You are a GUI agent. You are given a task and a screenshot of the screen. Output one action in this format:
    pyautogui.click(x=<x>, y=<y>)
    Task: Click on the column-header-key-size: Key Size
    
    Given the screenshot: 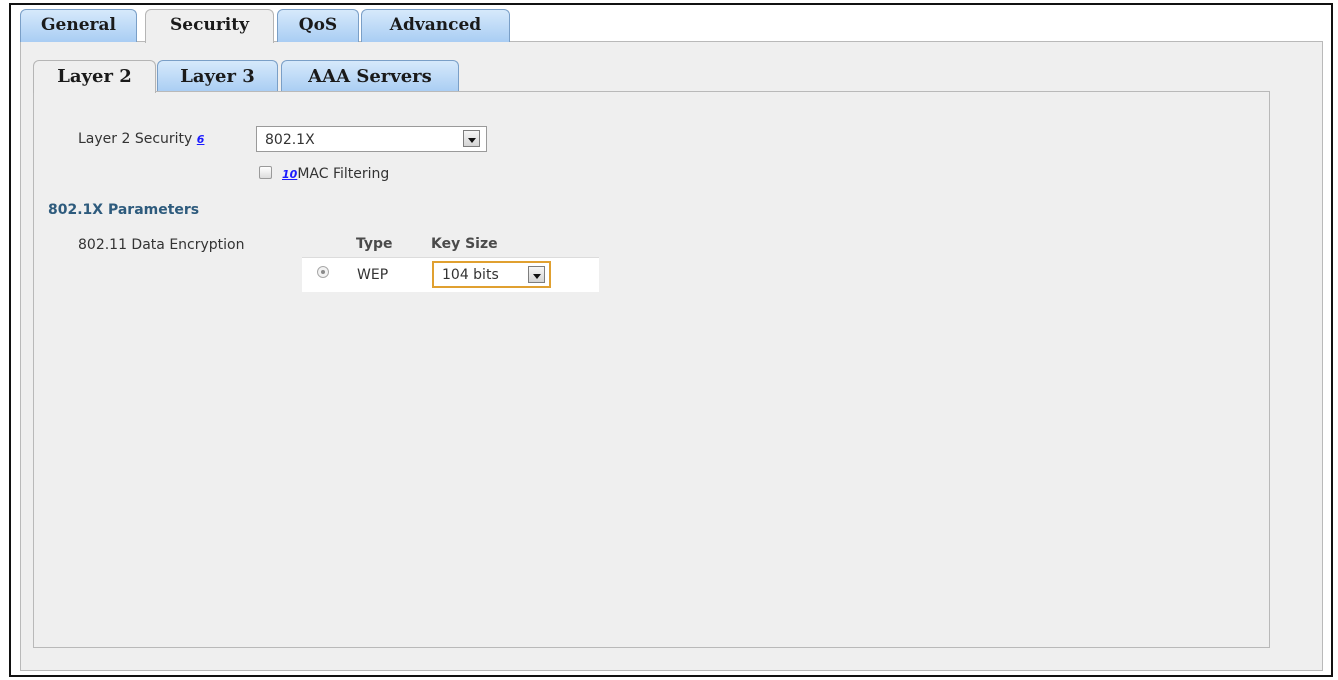 What is the action you would take?
    pyautogui.click(x=464, y=244)
    